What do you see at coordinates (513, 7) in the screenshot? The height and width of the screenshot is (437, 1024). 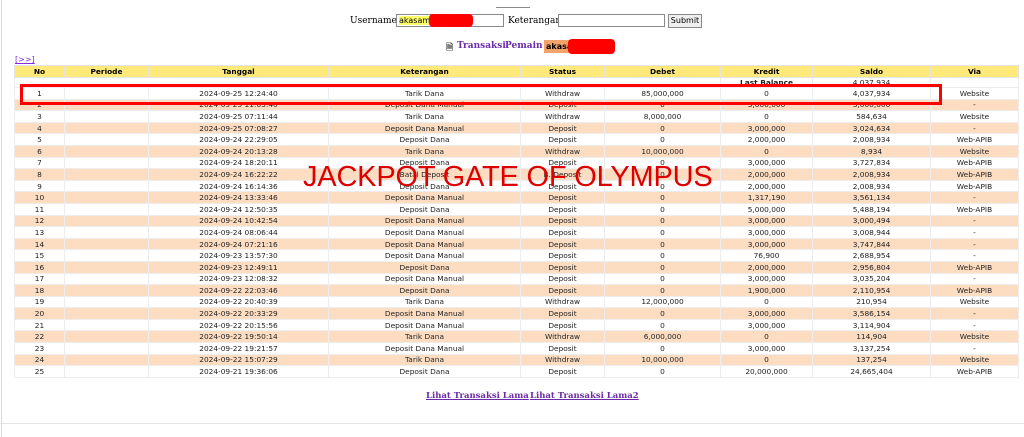 I see `top-divider` at bounding box center [513, 7].